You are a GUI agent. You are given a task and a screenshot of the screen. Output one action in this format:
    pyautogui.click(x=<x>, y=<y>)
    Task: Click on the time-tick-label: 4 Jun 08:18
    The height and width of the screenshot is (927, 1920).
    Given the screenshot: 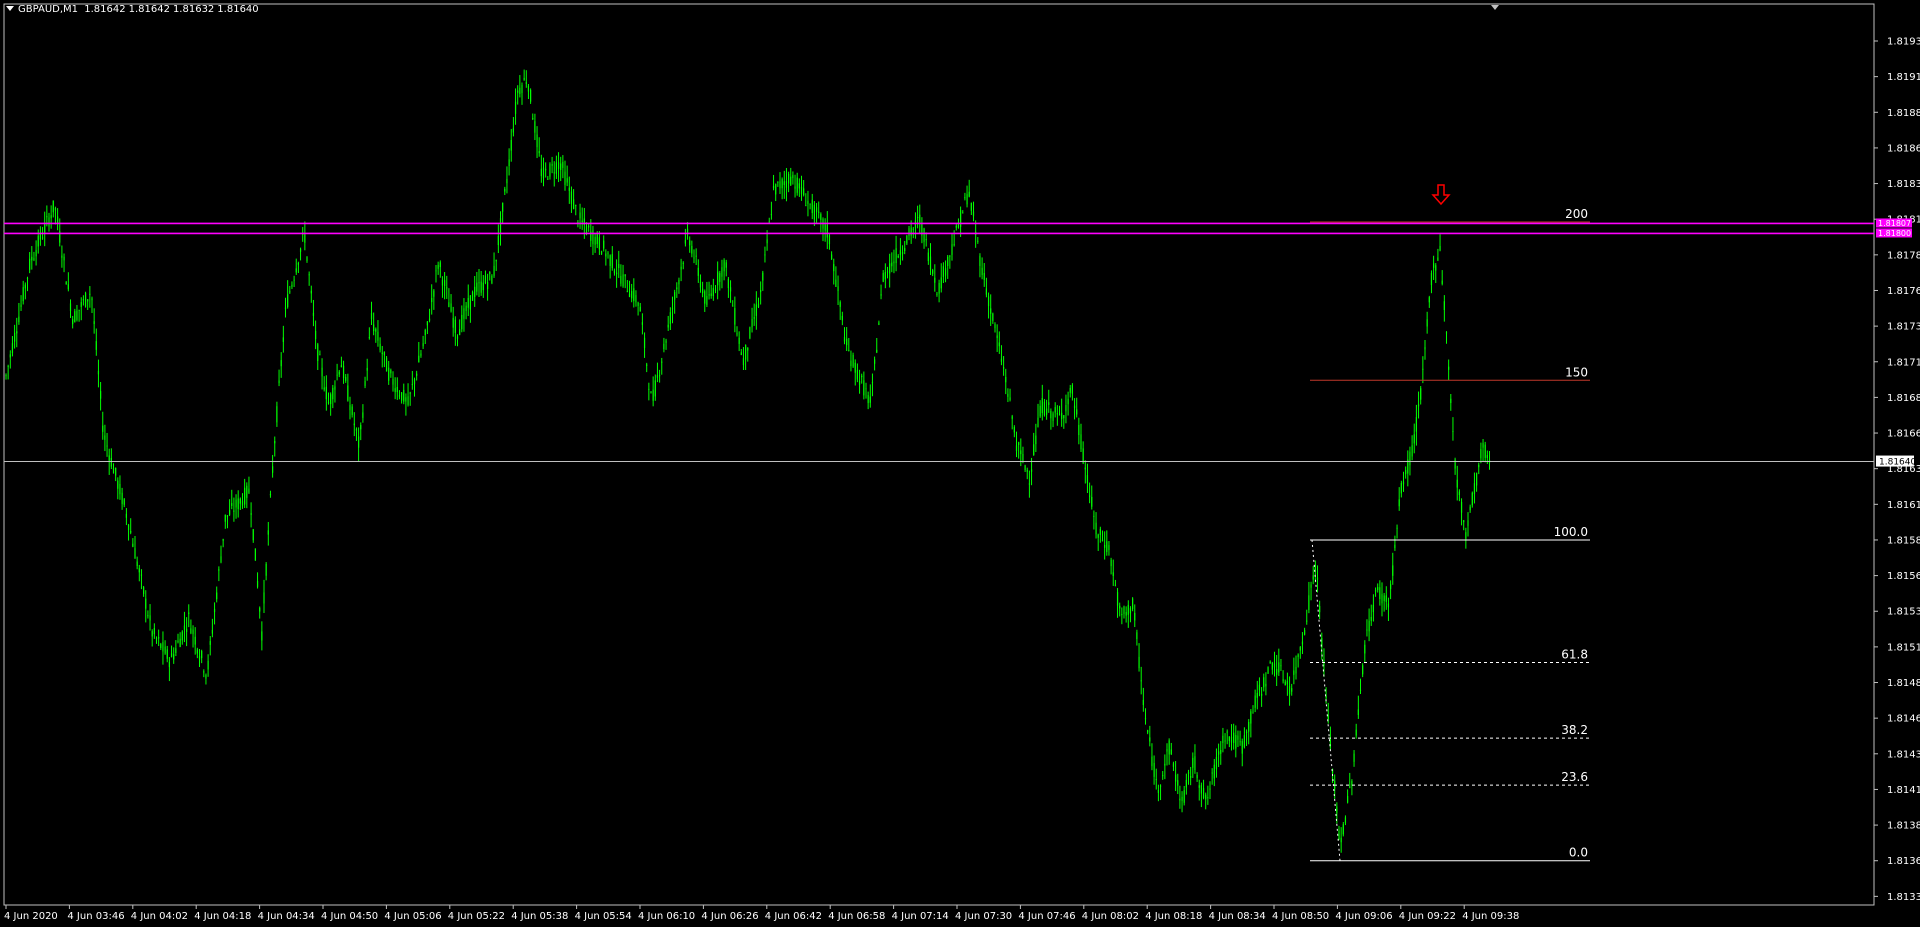 What is the action you would take?
    pyautogui.click(x=1173, y=916)
    